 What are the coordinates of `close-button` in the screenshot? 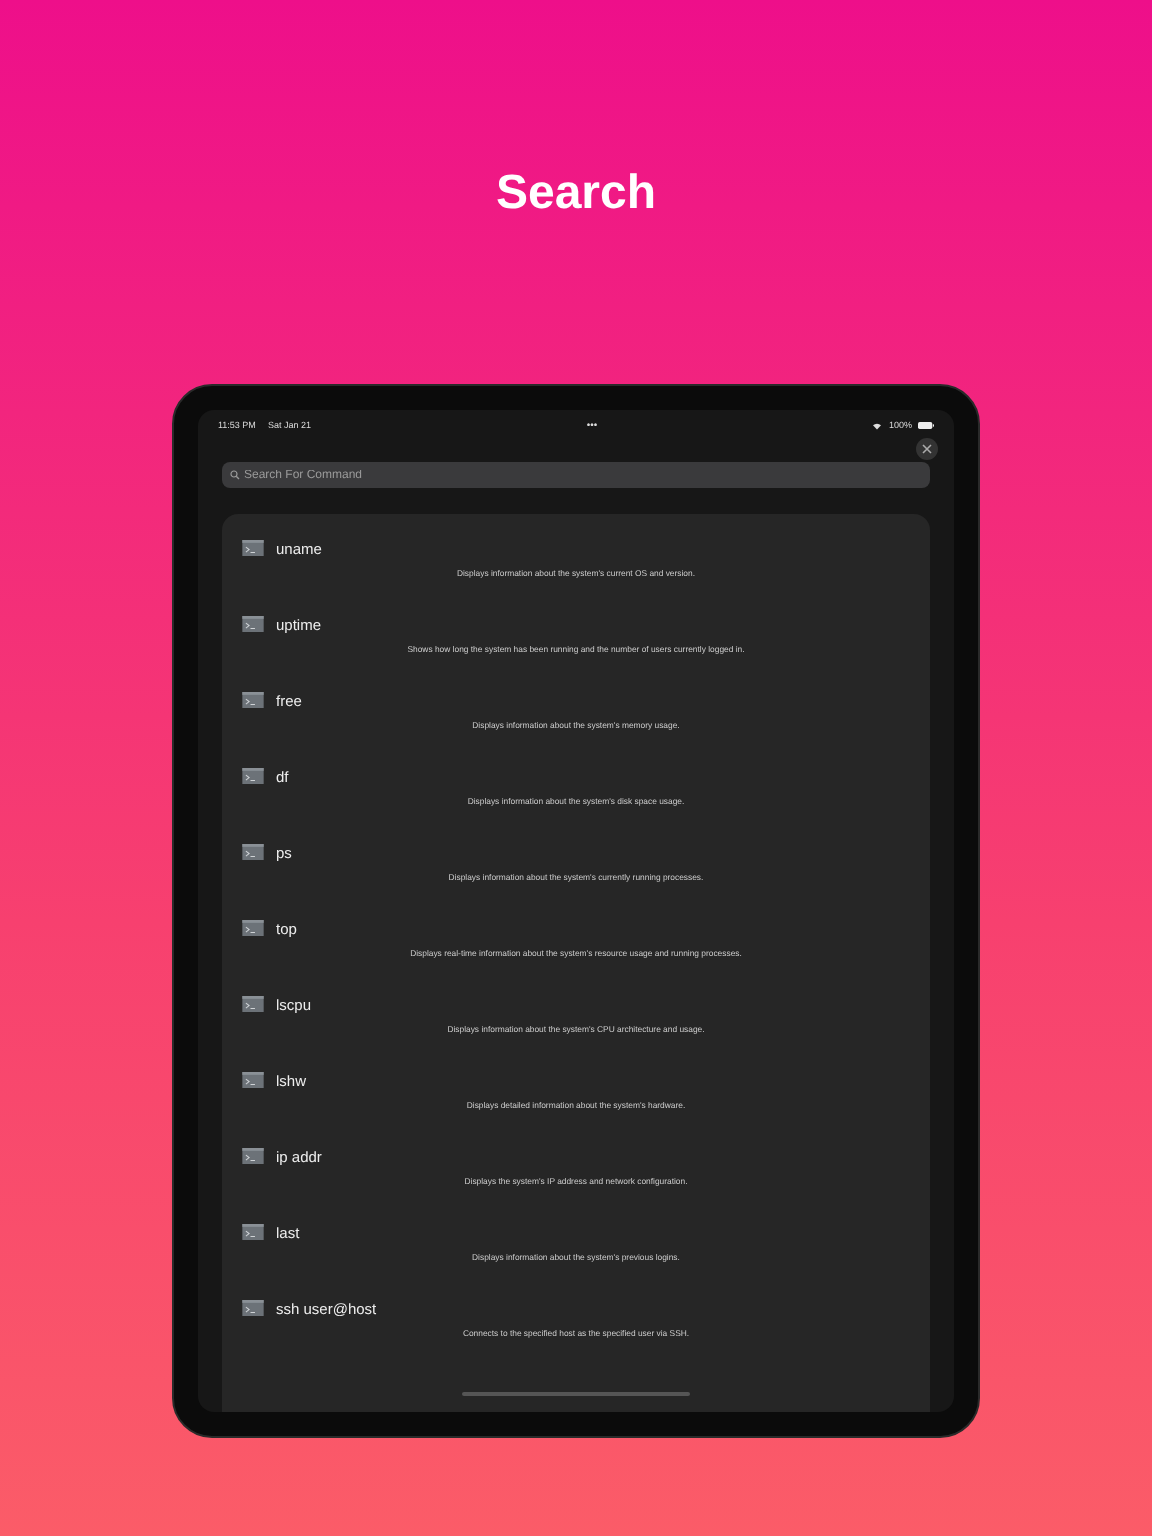 It's located at (927, 449).